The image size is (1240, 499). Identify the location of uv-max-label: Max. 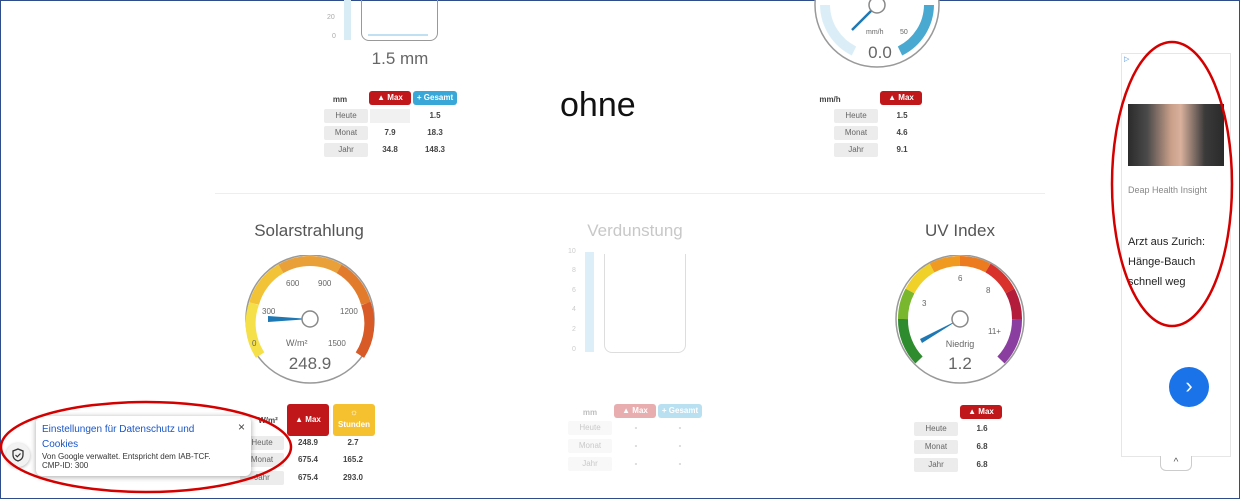
(986, 411).